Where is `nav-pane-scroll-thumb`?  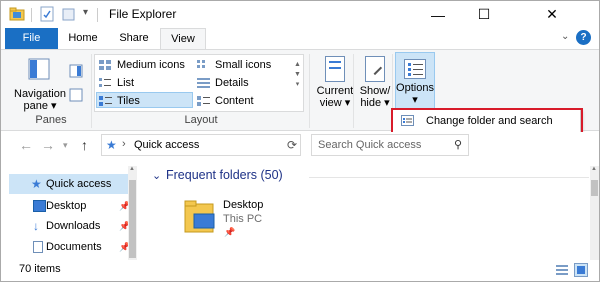
nav-pane-scroll-thumb is located at coordinates (132, 219).